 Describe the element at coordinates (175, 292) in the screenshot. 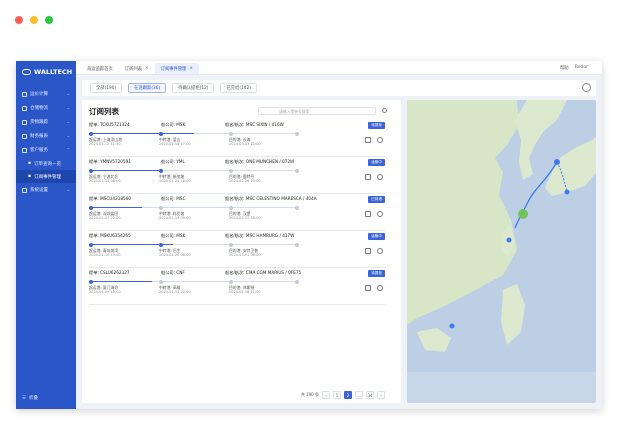

I see `transit-date: 2024-01-13 20:00` at that location.